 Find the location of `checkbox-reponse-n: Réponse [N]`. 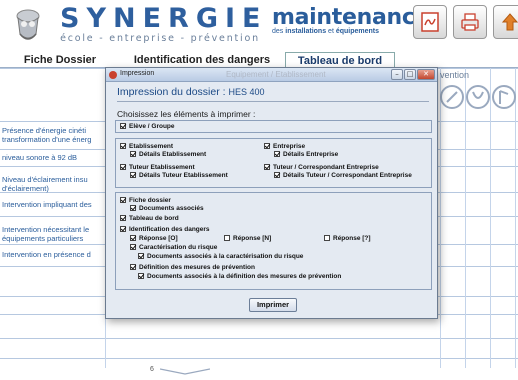

checkbox-reponse-n: Réponse [N] is located at coordinates (247, 239).